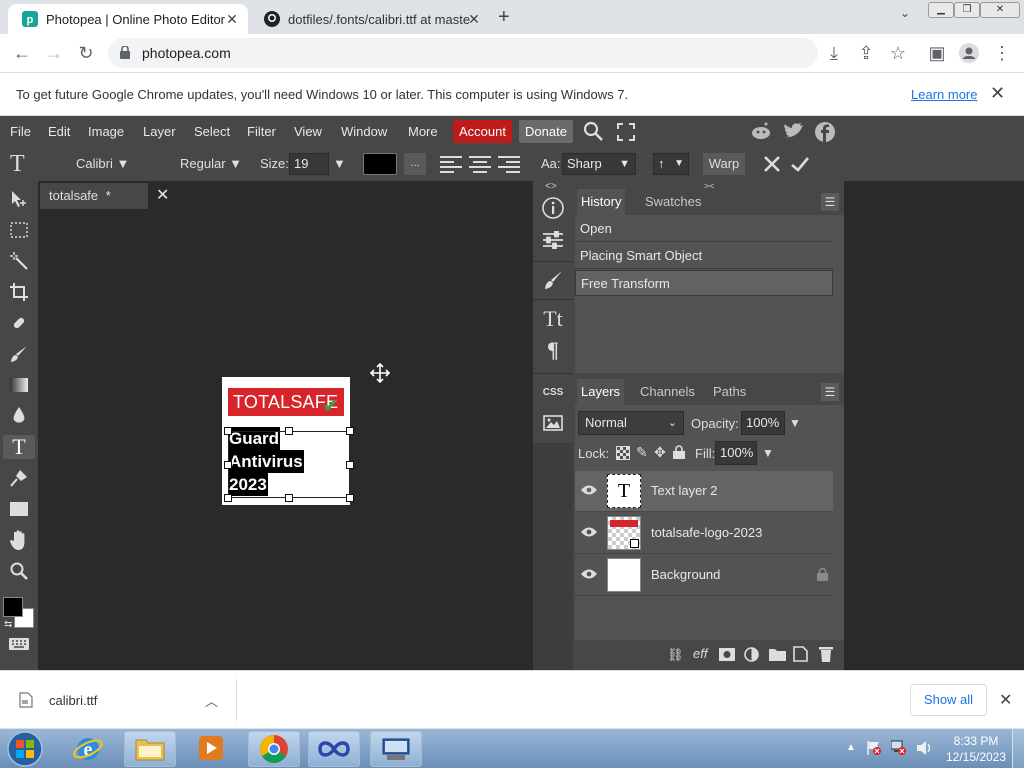 The width and height of the screenshot is (1024, 768). Describe the element at coordinates (601, 392) in the screenshot. I see `tab-layers: Layers` at that location.